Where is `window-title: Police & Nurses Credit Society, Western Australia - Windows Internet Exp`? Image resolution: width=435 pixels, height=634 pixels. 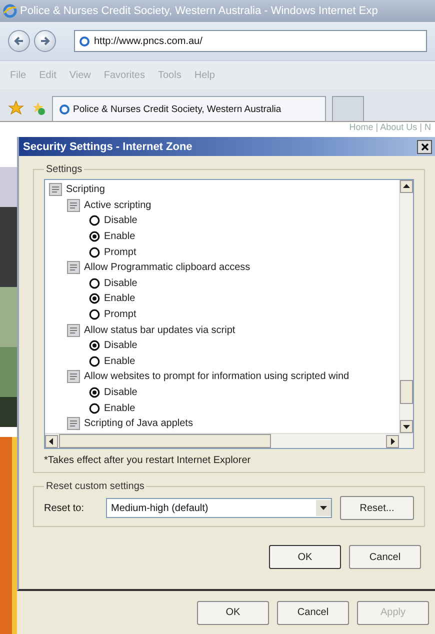
window-title: Police & Nurses Credit Society, Western Australia - Windows Internet Exp is located at coordinates (199, 11).